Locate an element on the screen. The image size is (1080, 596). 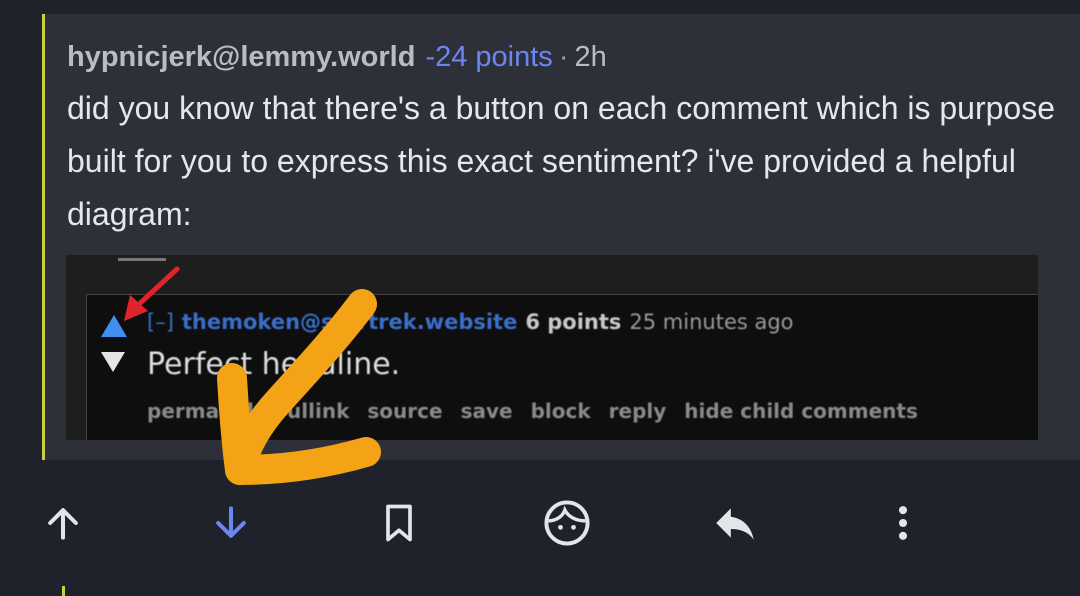
comment-author: hypnicjerk@lemmy.world is located at coordinates (241, 57).